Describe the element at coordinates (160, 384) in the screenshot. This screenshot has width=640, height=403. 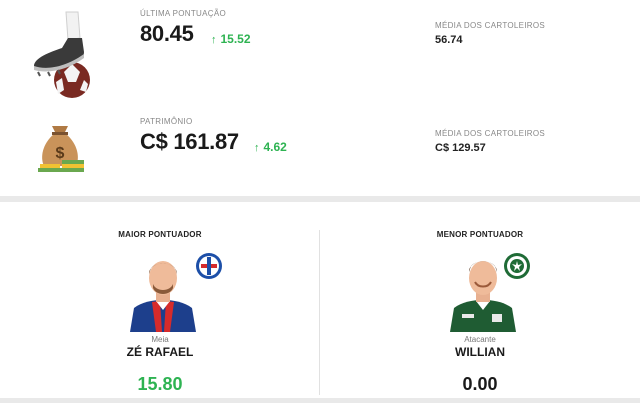
I see `top-scorer-score: 15.80` at that location.